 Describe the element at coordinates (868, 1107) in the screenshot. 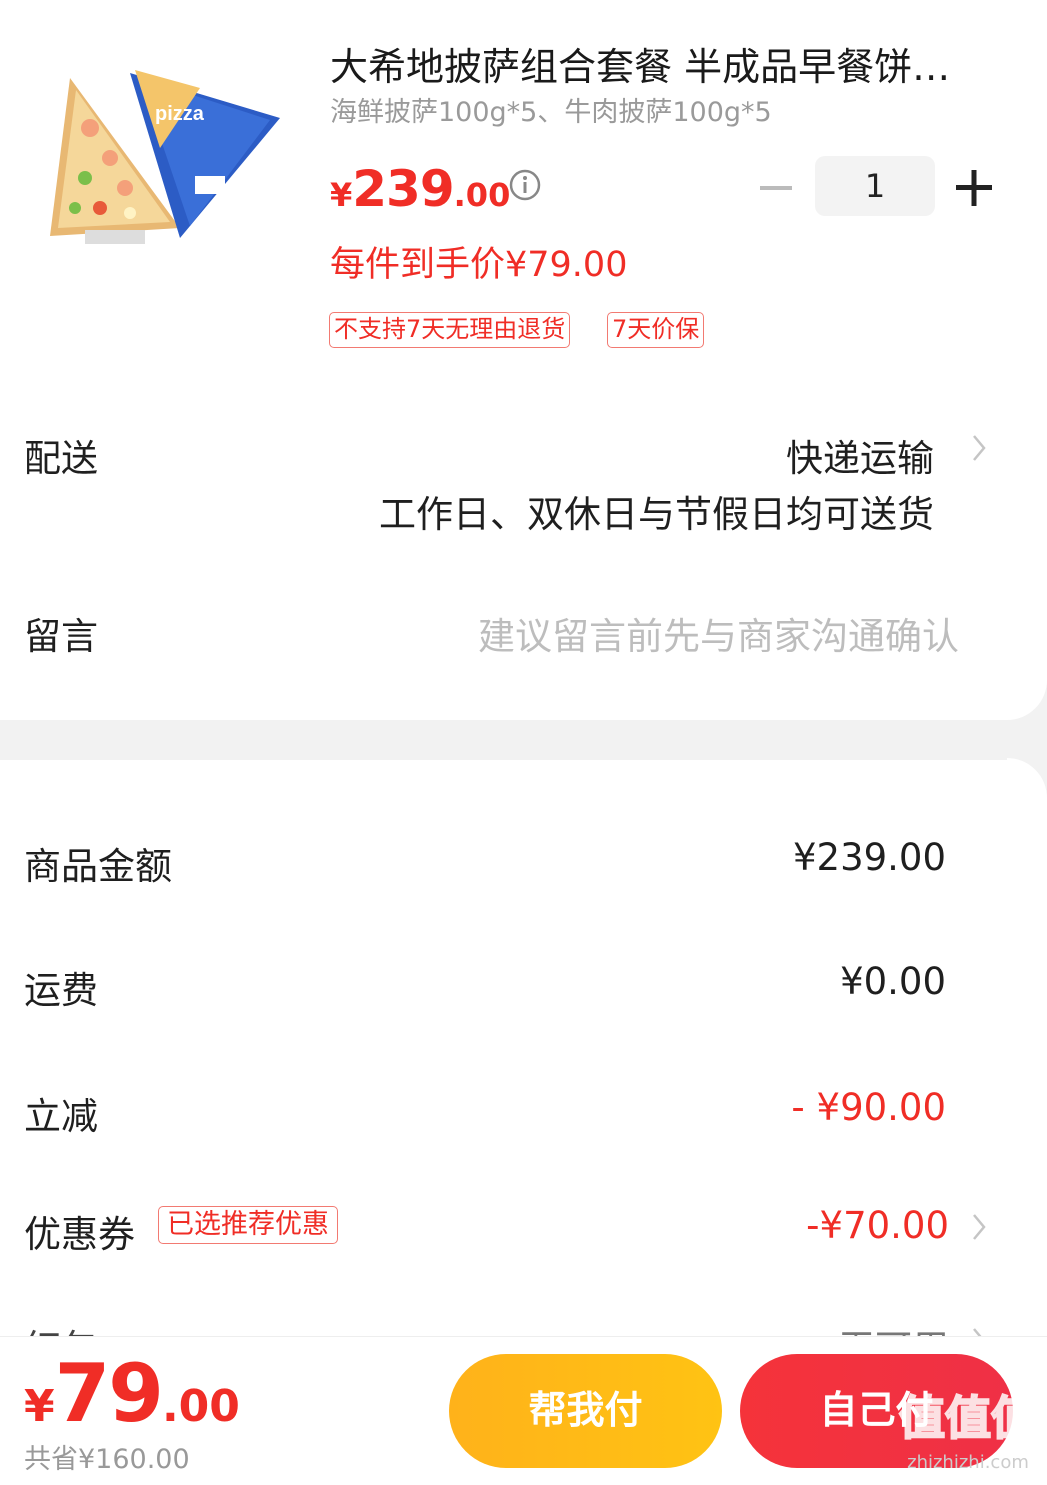

I see `discount-value: - ¥90.00` at that location.